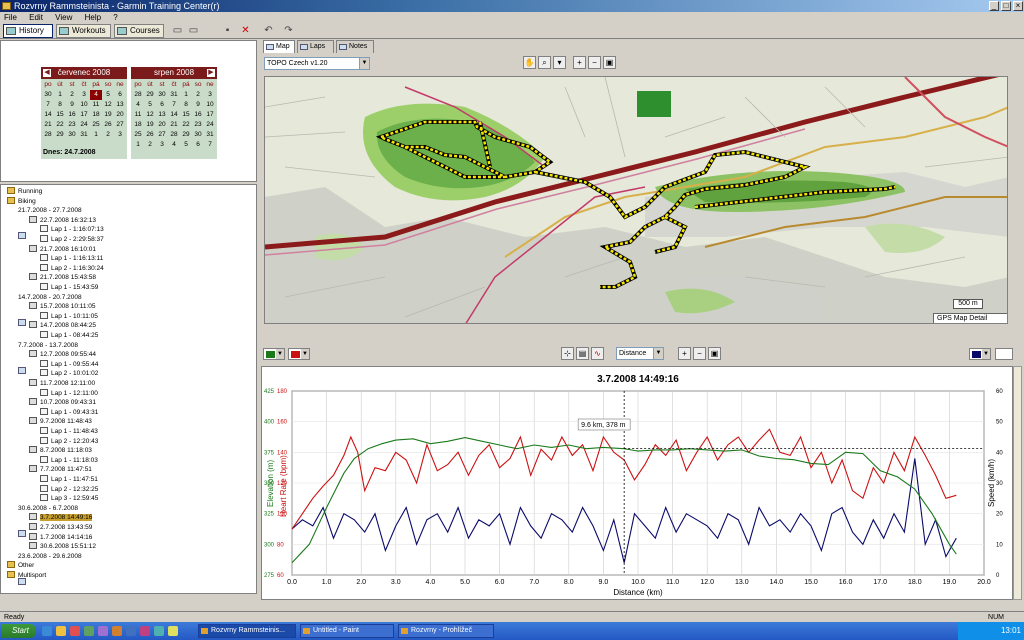 The image size is (1024, 640). Describe the element at coordinates (279, 46) in the screenshot. I see `tab-map: Map` at that location.